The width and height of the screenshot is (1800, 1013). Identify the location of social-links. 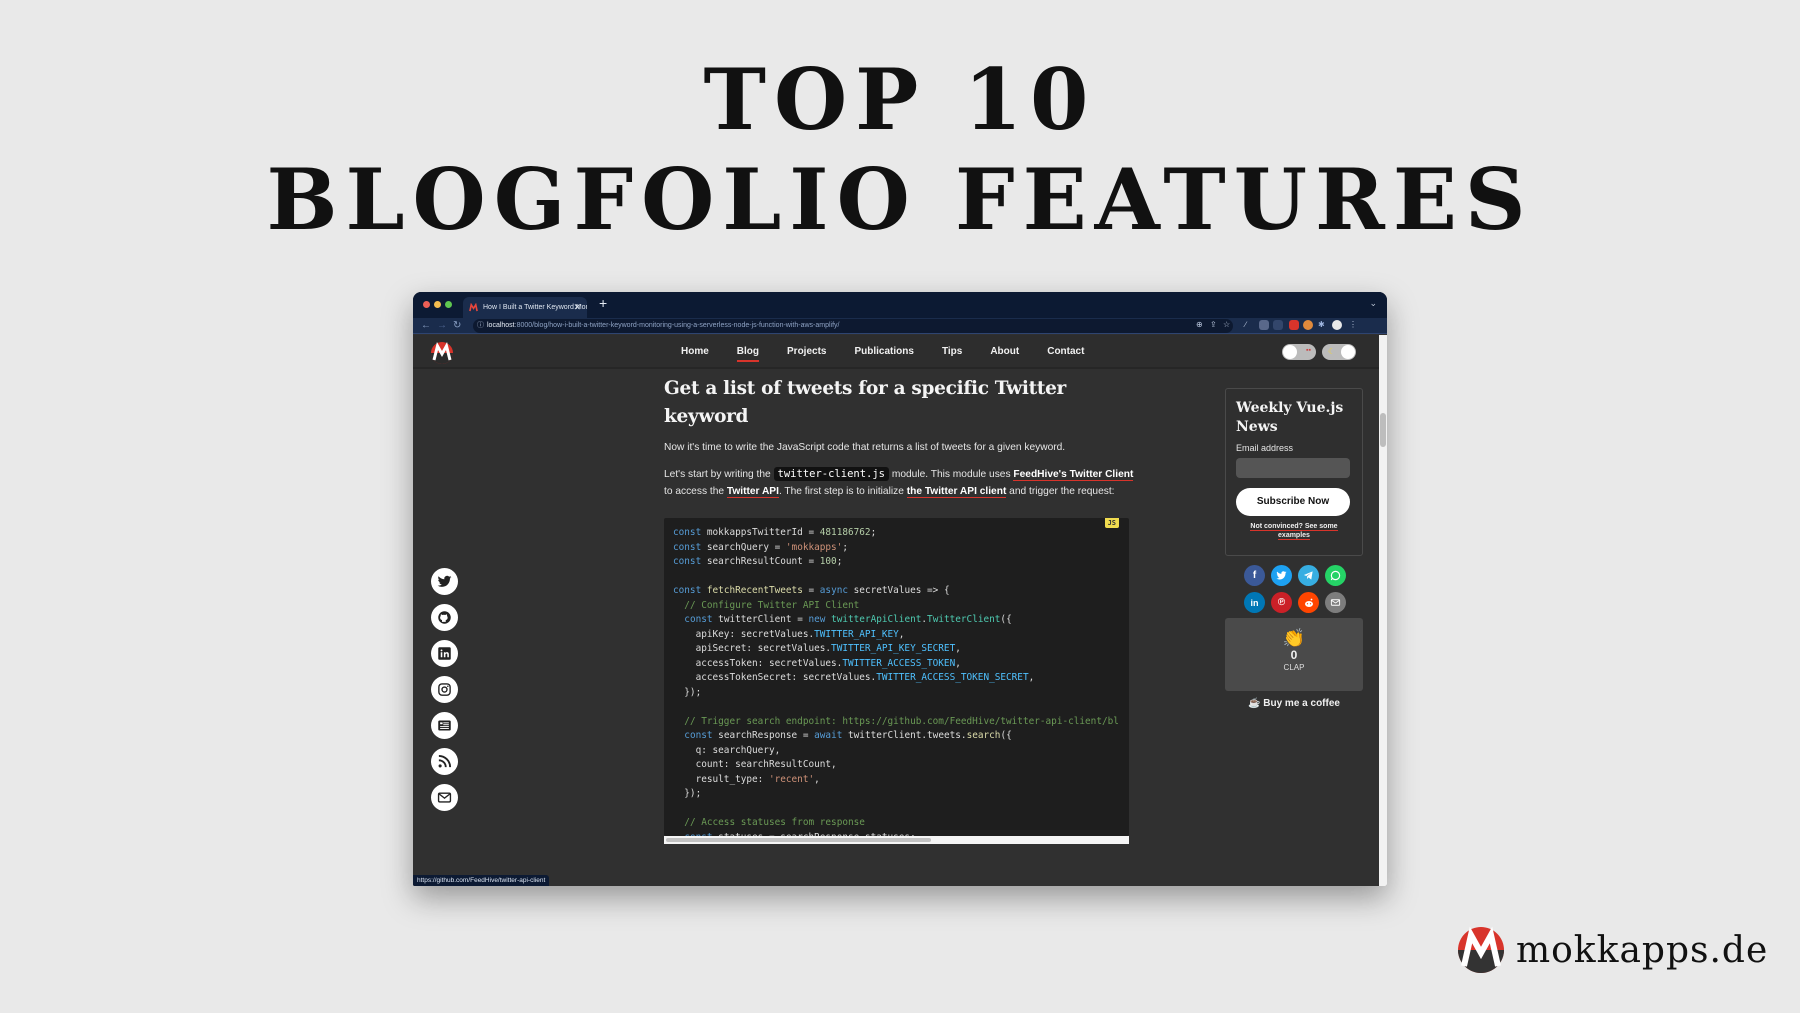
(445, 694).